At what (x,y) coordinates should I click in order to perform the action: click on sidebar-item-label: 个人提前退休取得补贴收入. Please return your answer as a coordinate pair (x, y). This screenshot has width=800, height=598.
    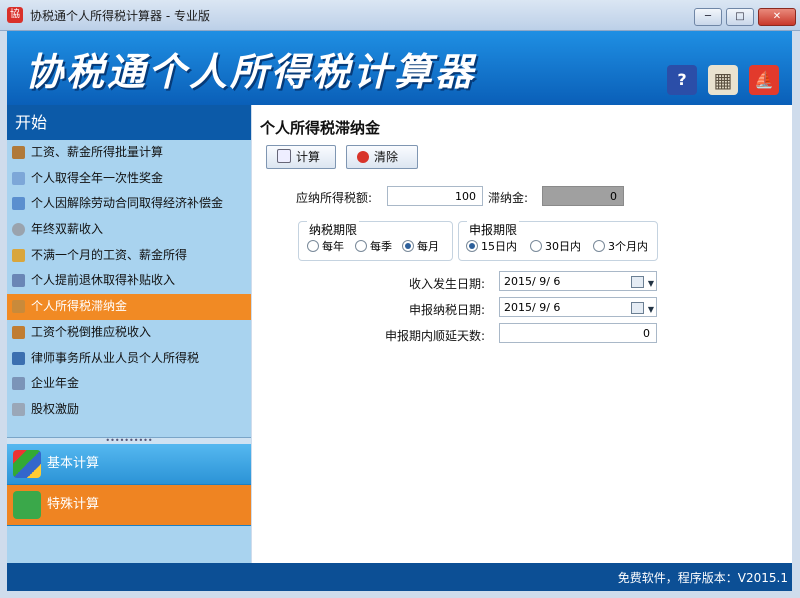
    Looking at the image, I should click on (103, 280).